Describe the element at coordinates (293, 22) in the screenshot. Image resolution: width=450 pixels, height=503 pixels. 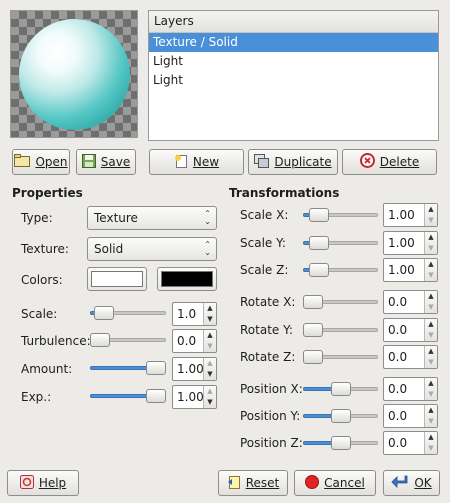
I see `layers-header: Layers` at that location.